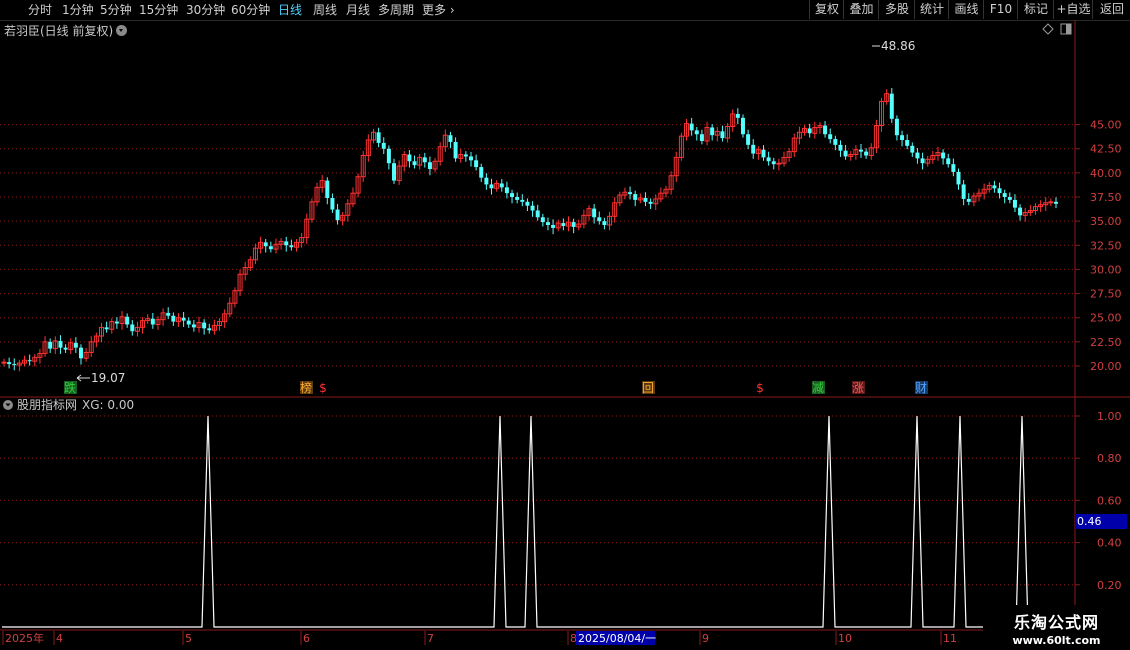 This screenshot has height=650, width=1130. What do you see at coordinates (1109, 543) in the screenshot?
I see `indicator-tick-label: 0.40` at bounding box center [1109, 543].